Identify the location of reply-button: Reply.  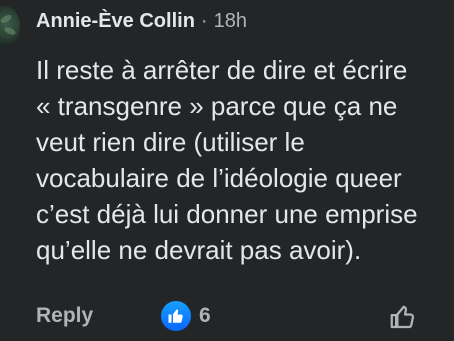
(64, 316).